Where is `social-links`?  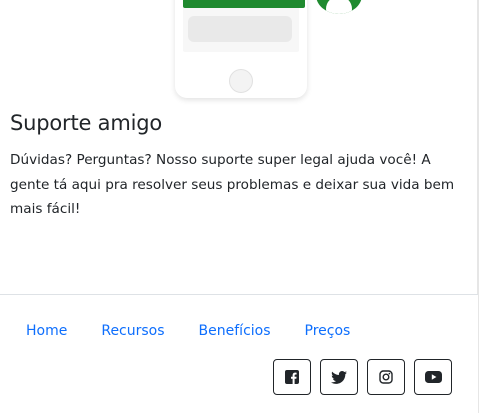
social-links is located at coordinates (362, 377).